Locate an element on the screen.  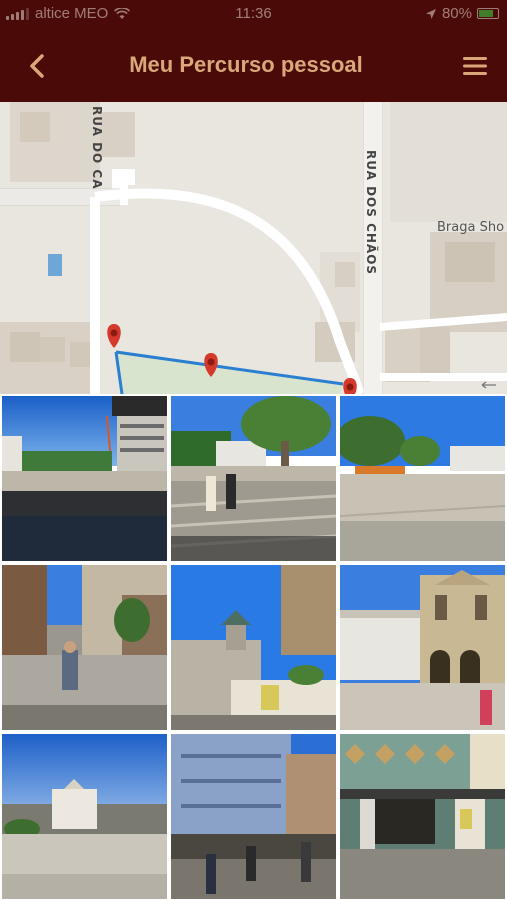
poi-label: Braga Sho is located at coordinates (471, 227).